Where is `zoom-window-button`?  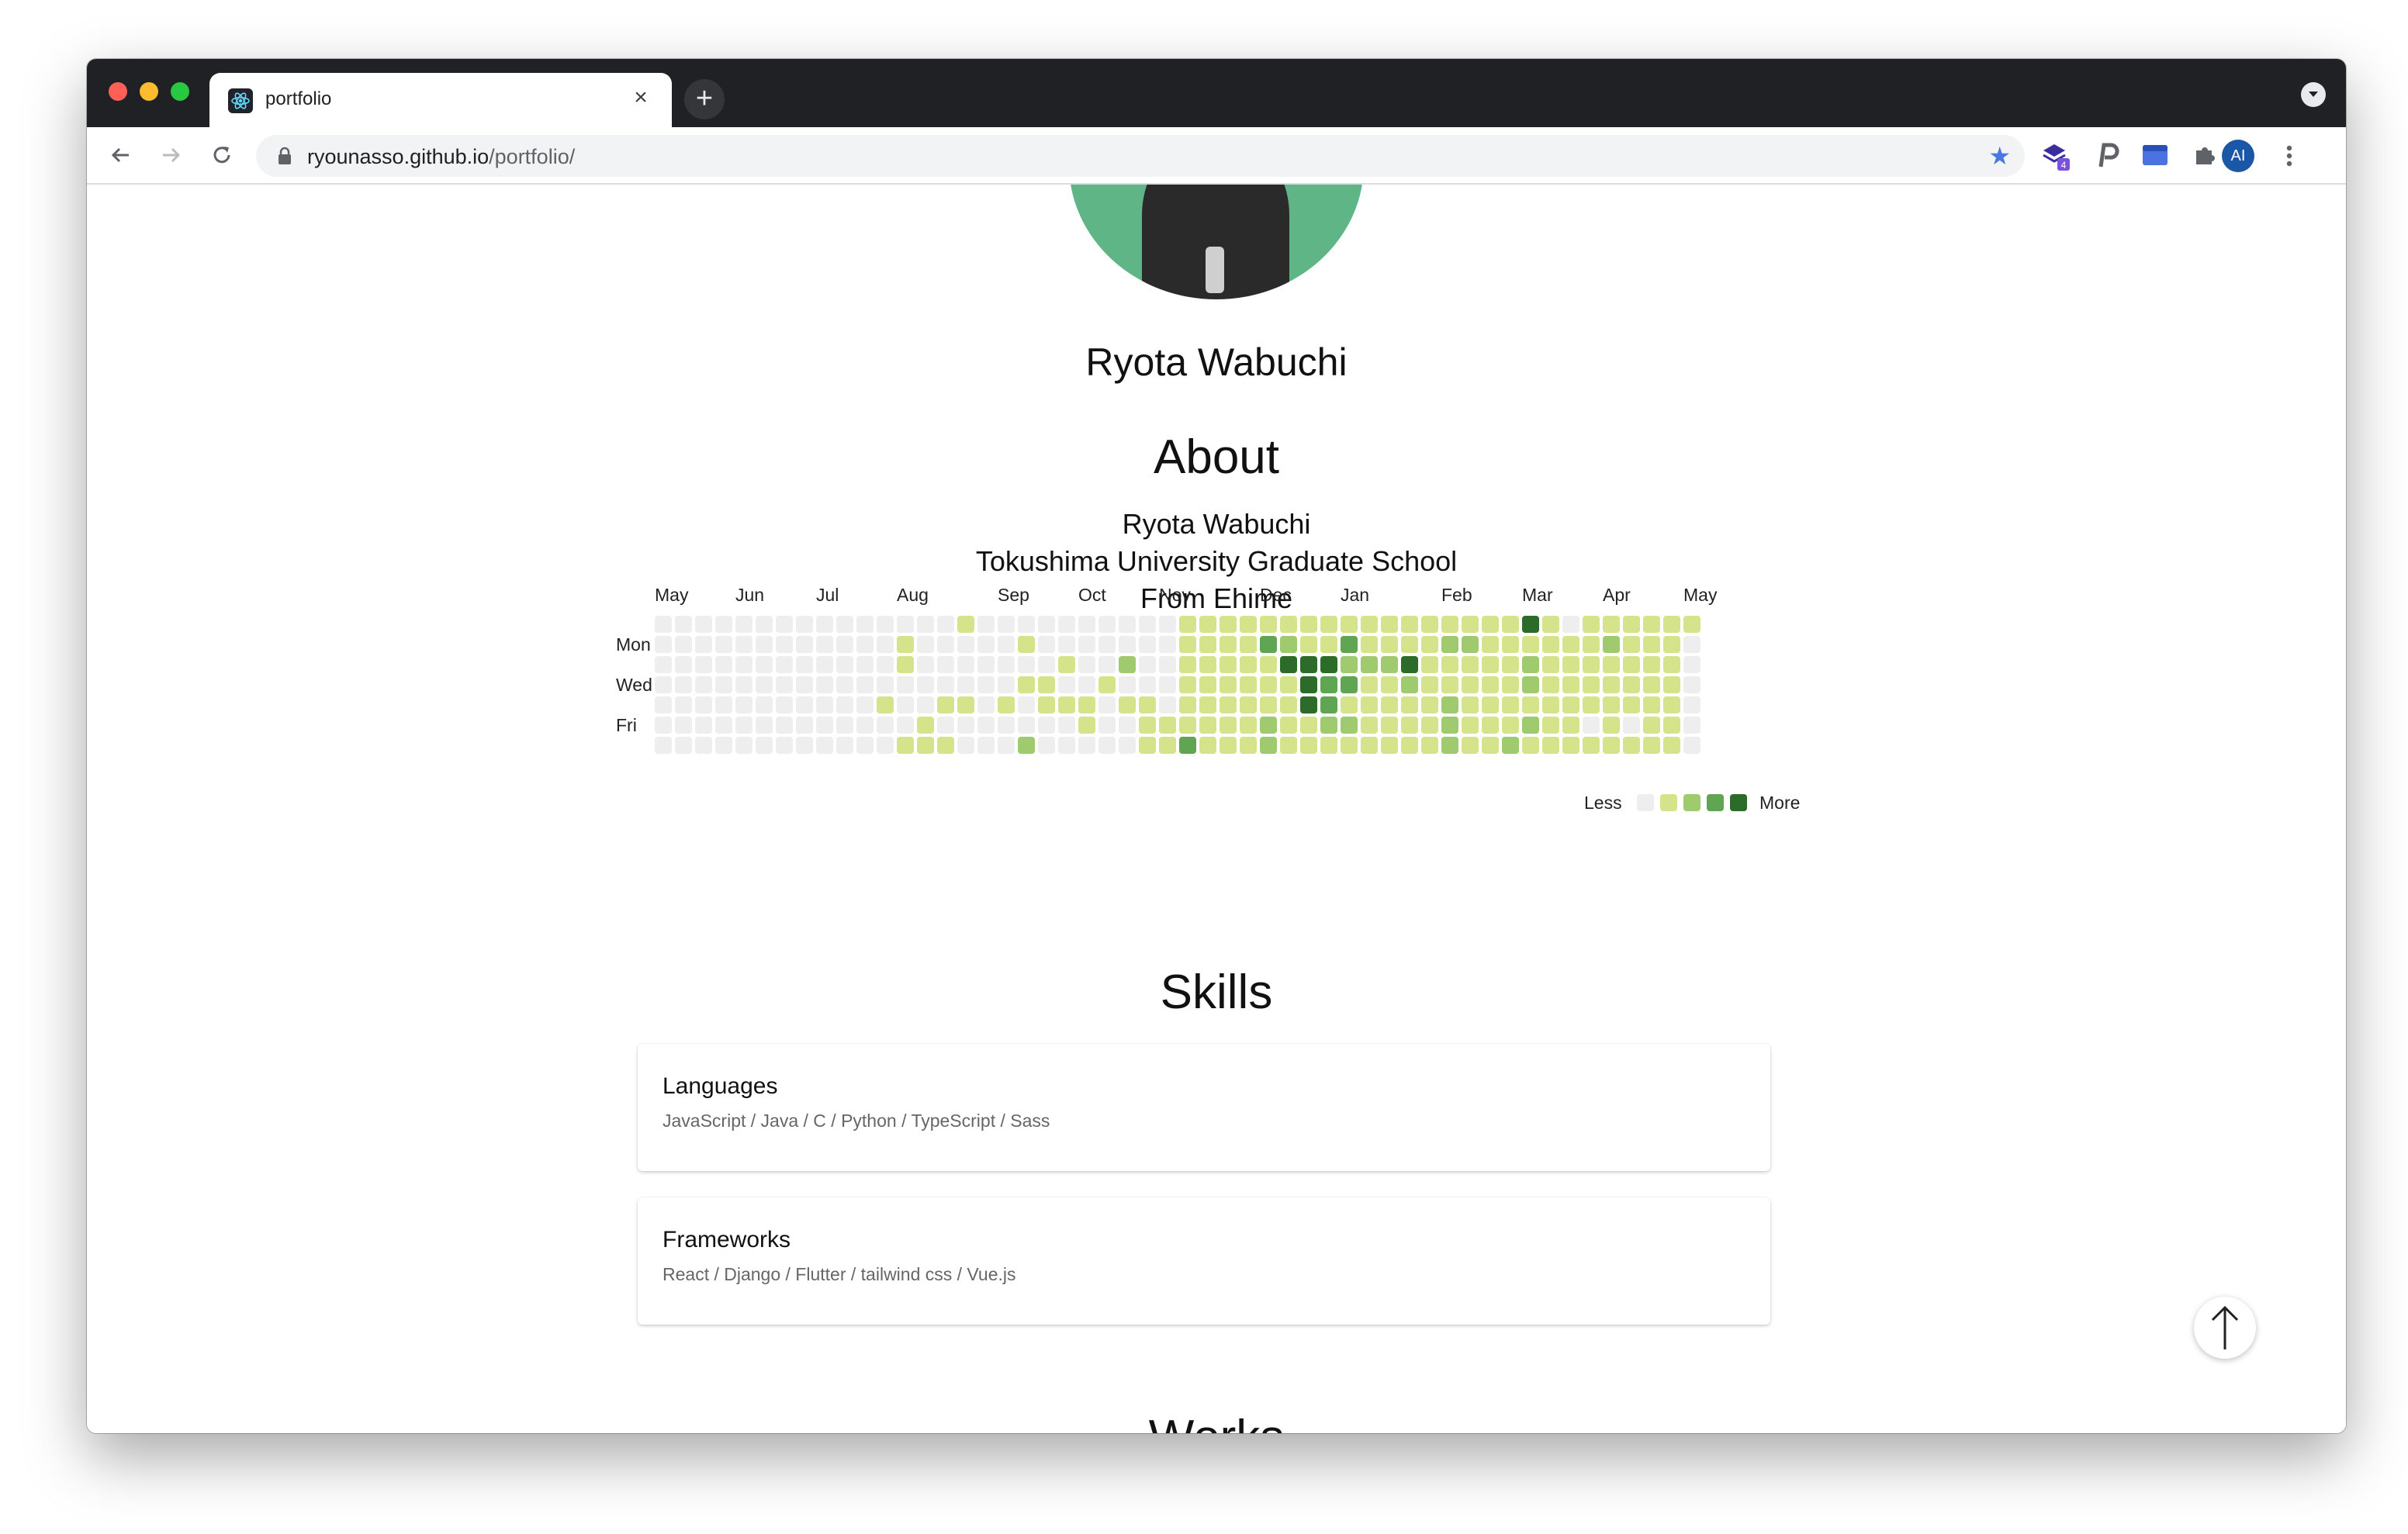 zoom-window-button is located at coordinates (180, 91).